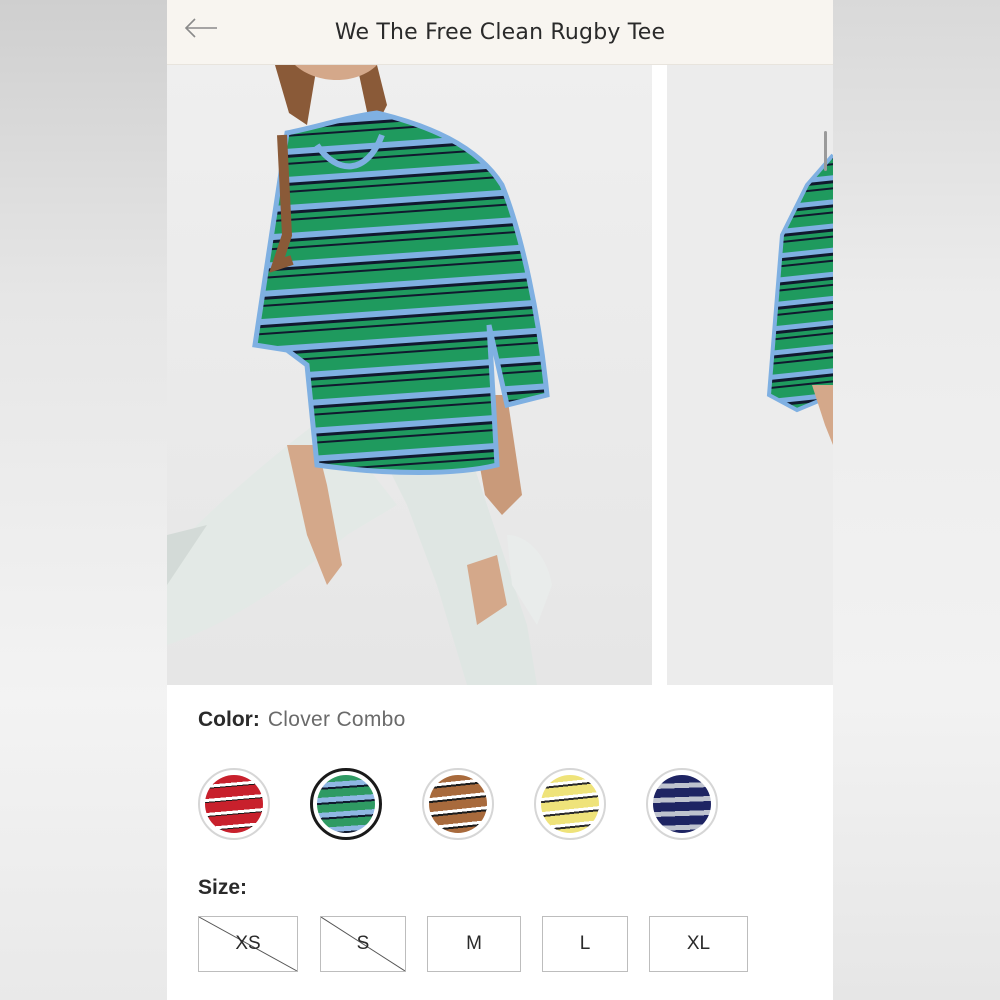 The width and height of the screenshot is (1000, 1000). I want to click on size-option-label: XL, so click(698, 943).